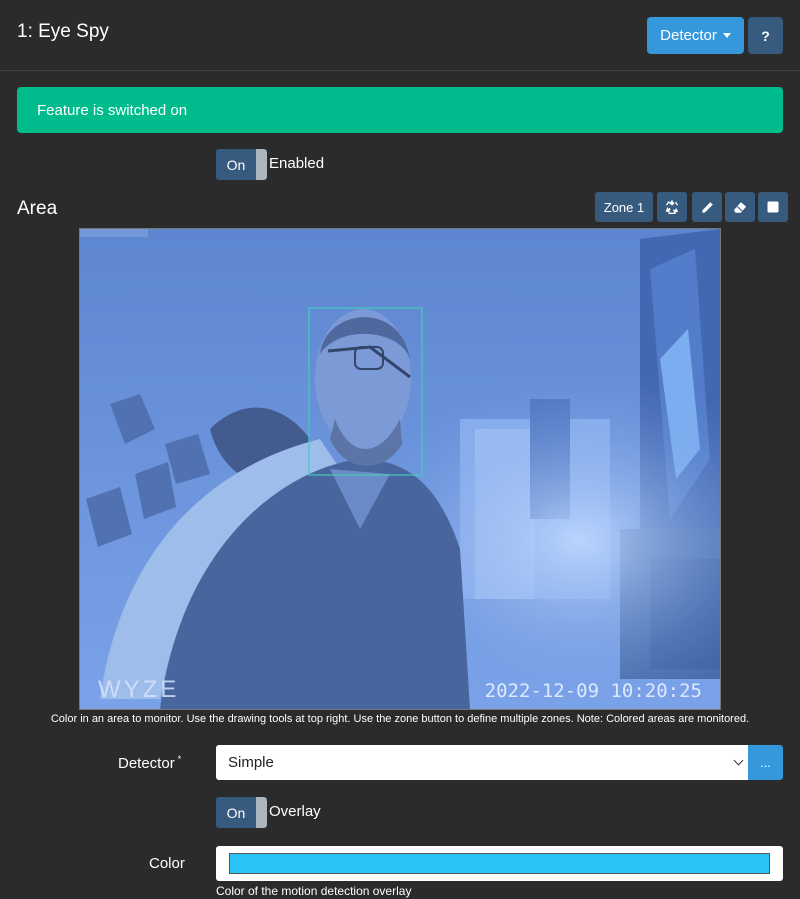 This screenshot has height=899, width=800. Describe the element at coordinates (236, 812) in the screenshot. I see `overlay-toggle-state: On` at that location.